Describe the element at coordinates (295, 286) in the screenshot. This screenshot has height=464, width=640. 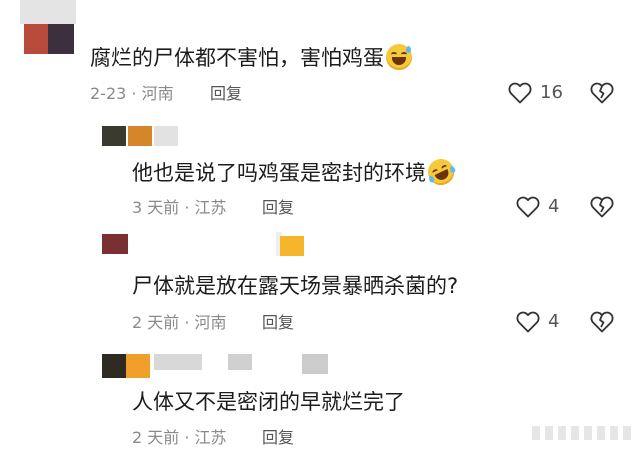
I see `comment-text: 尸体就是放在露天场景暴晒杀菌的?` at that location.